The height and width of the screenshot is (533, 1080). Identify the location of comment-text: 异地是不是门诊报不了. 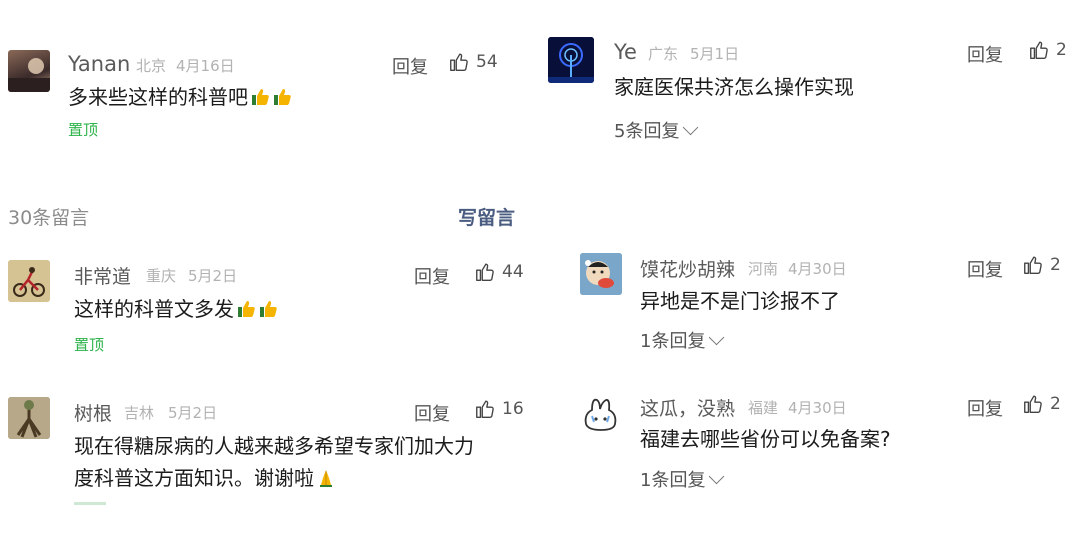
(740, 301).